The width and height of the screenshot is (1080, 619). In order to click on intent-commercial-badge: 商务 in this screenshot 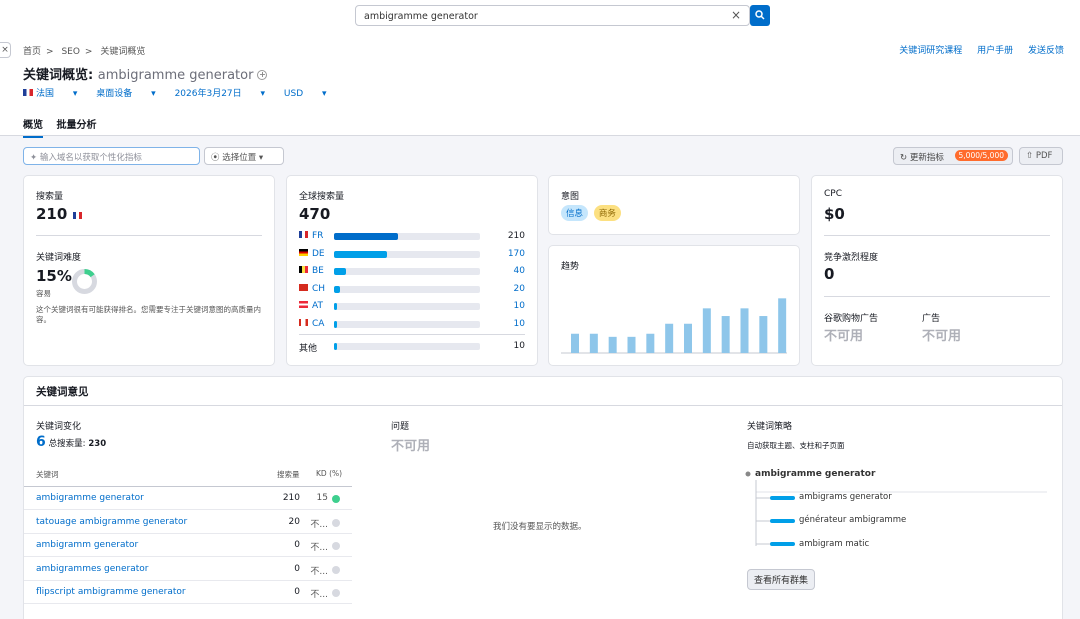, I will do `click(607, 213)`.